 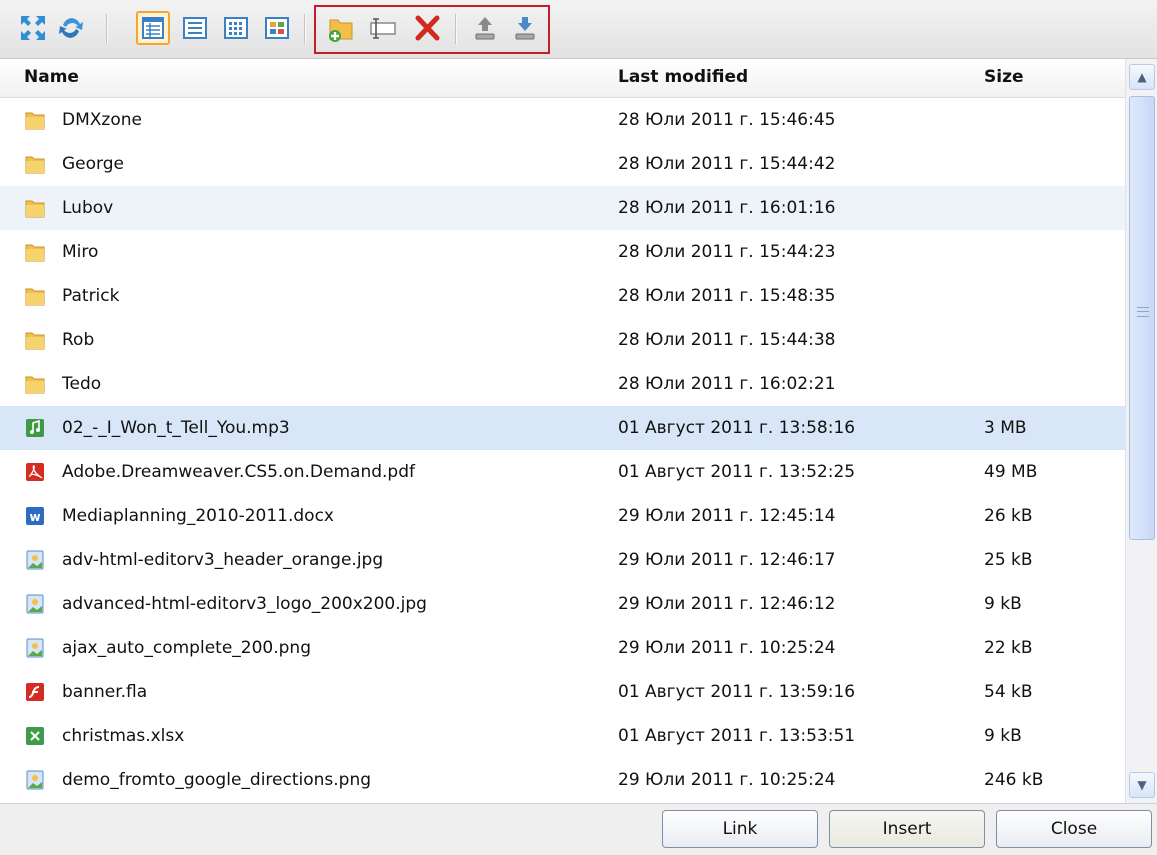 What do you see at coordinates (198, 516) in the screenshot?
I see `file-name: Mediaplanning_2010-2011.docx` at bounding box center [198, 516].